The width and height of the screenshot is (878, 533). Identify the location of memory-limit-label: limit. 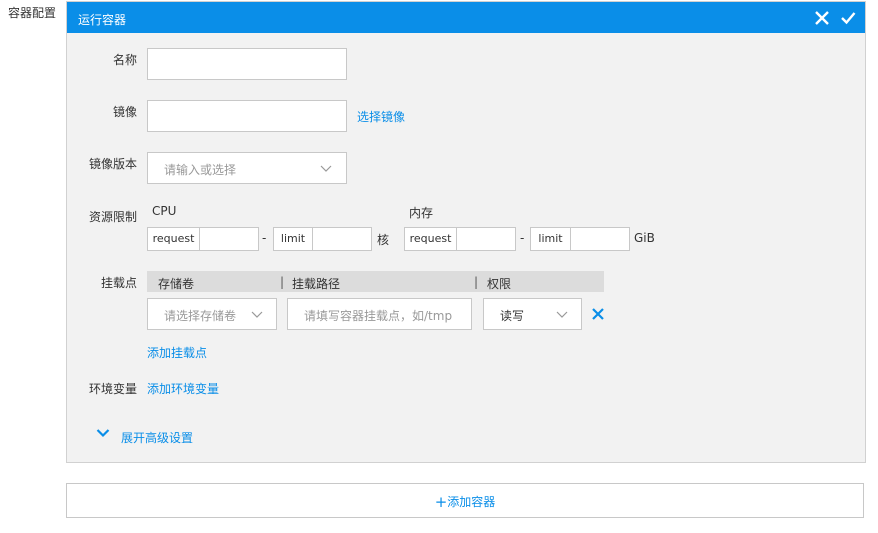
(550, 239).